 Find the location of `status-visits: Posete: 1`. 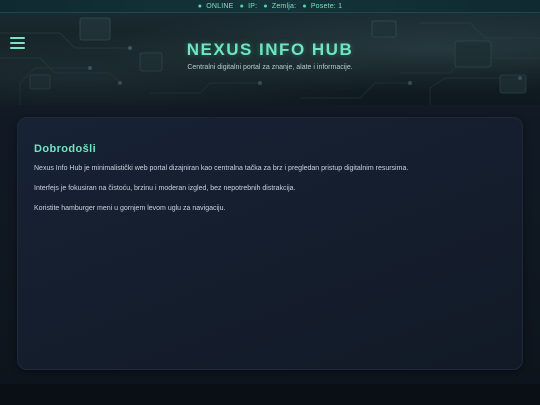

status-visits: Posete: 1 is located at coordinates (326, 6).